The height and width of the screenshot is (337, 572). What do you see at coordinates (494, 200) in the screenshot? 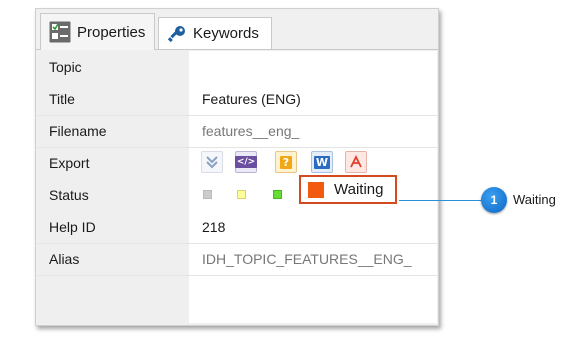
I see `callout-badge: 1` at bounding box center [494, 200].